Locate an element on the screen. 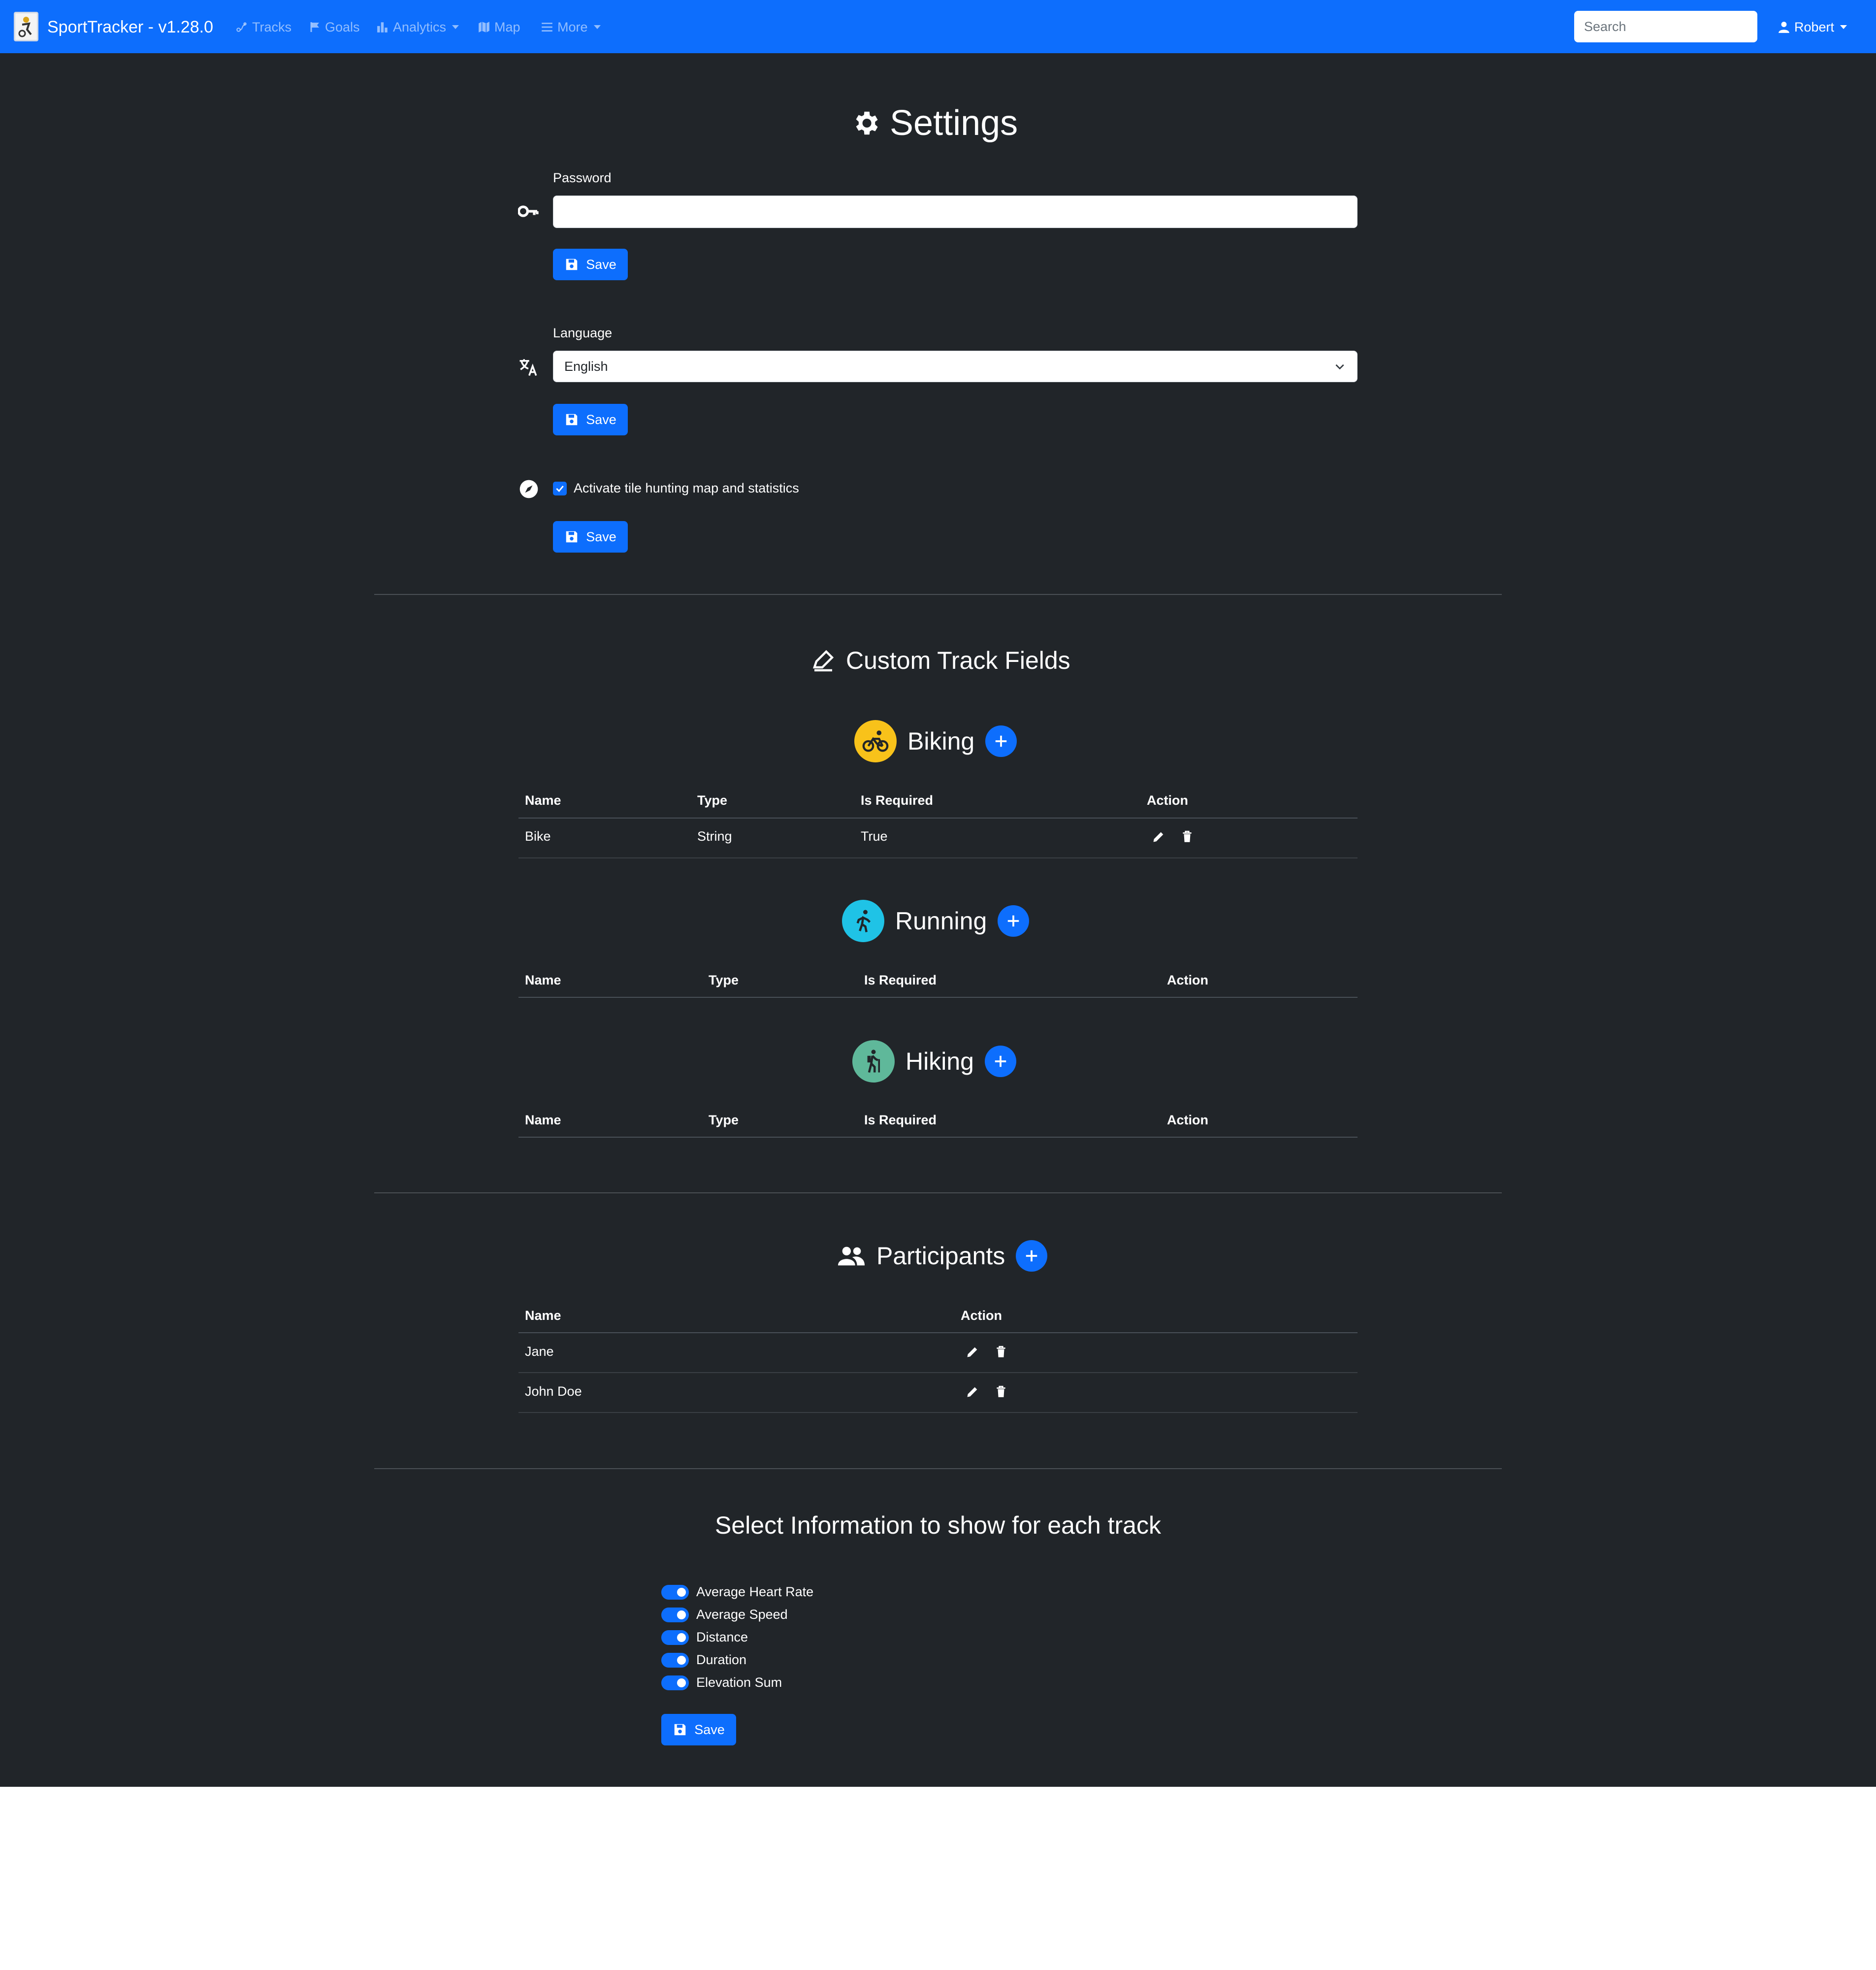  participants-title: Participants is located at coordinates (941, 1256).